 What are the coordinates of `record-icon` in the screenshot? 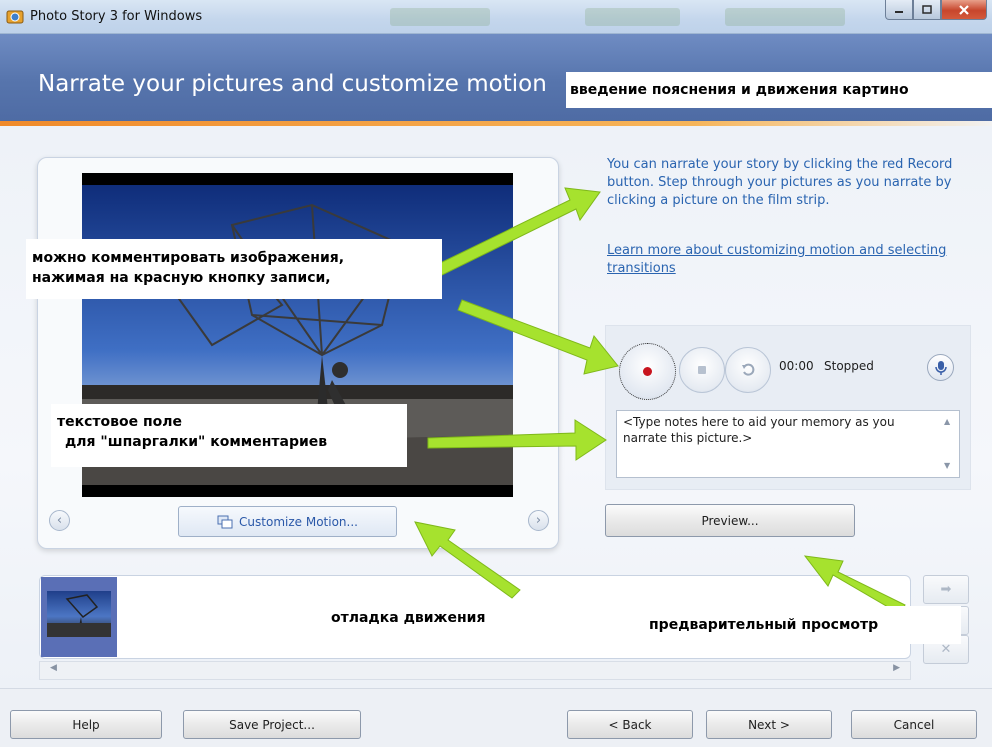 It's located at (647, 371).